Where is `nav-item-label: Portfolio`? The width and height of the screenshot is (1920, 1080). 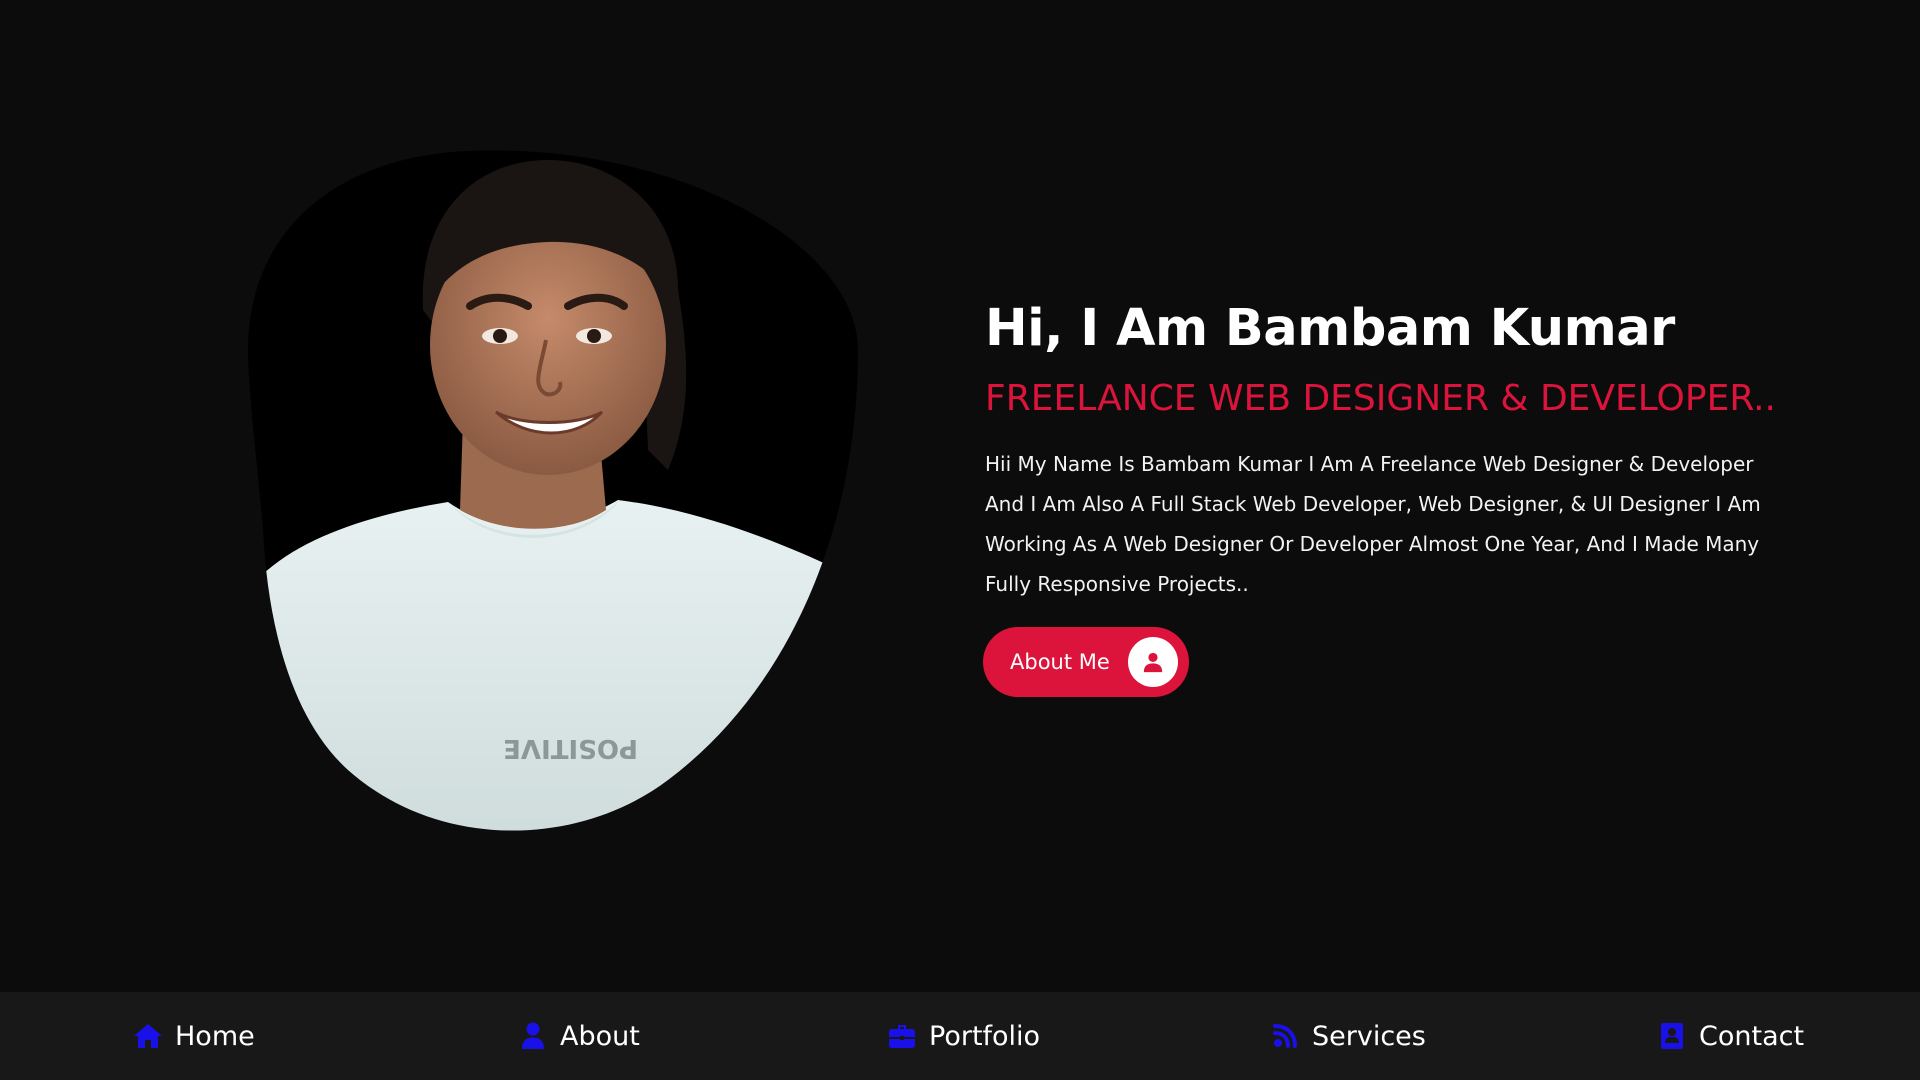
nav-item-label: Portfolio is located at coordinates (985, 1036).